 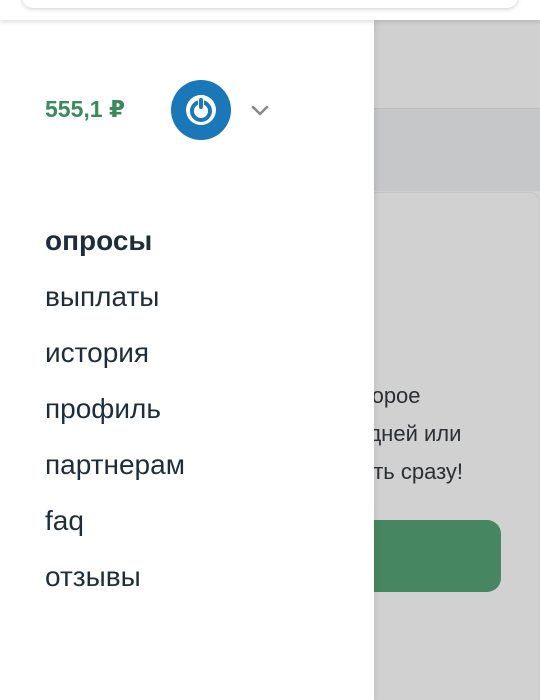 I want to click on power-icon, so click(x=201, y=110).